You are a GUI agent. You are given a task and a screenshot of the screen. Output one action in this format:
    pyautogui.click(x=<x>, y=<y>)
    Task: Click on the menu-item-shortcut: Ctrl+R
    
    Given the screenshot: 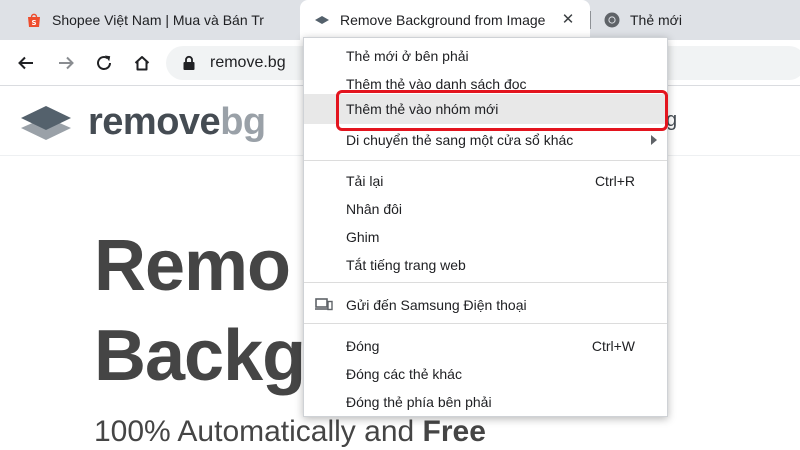 What is the action you would take?
    pyautogui.click(x=614, y=181)
    